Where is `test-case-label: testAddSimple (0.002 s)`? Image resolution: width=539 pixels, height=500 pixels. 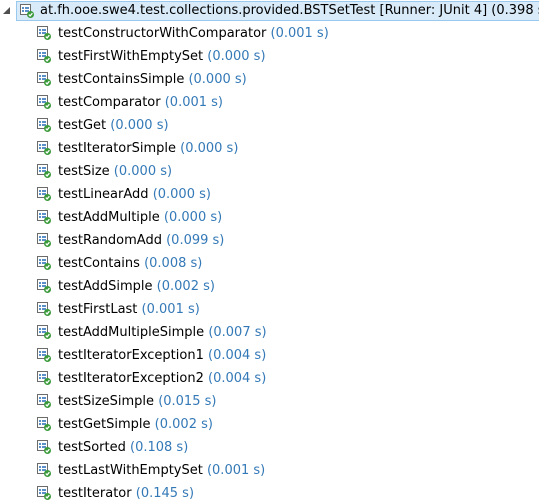
test-case-label: testAddSimple (0.002 s) is located at coordinates (136, 286).